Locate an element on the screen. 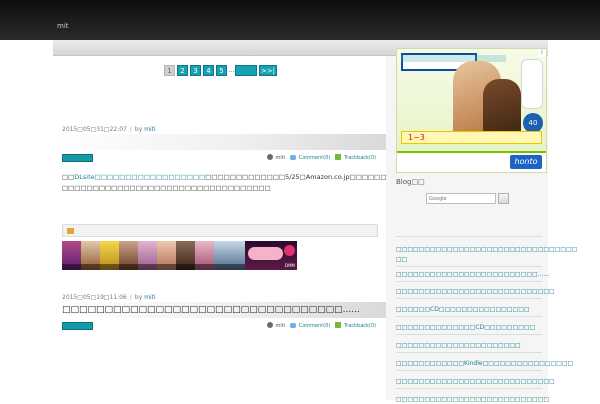 The image size is (600, 404). page-4-button: 4 is located at coordinates (208, 70).